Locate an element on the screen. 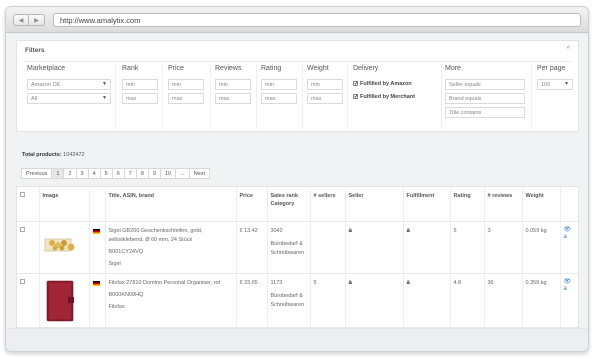  sellers-cell is located at coordinates (327, 247).